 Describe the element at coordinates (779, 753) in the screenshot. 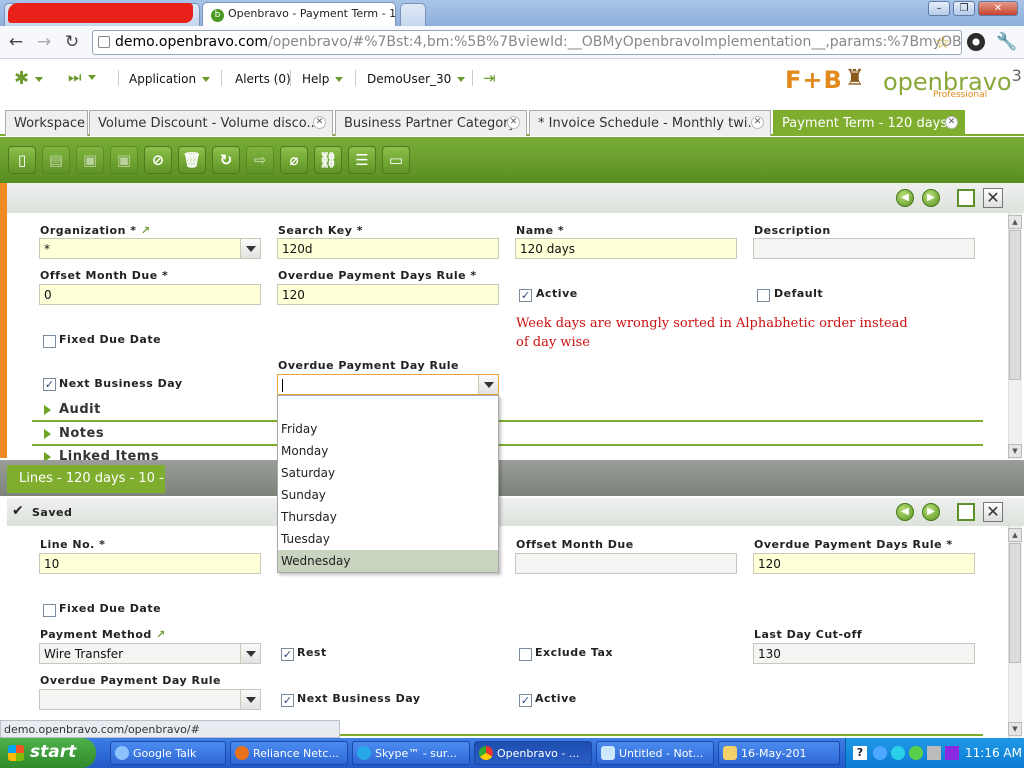

I see `taskbar-folder: 16-May-201` at that location.